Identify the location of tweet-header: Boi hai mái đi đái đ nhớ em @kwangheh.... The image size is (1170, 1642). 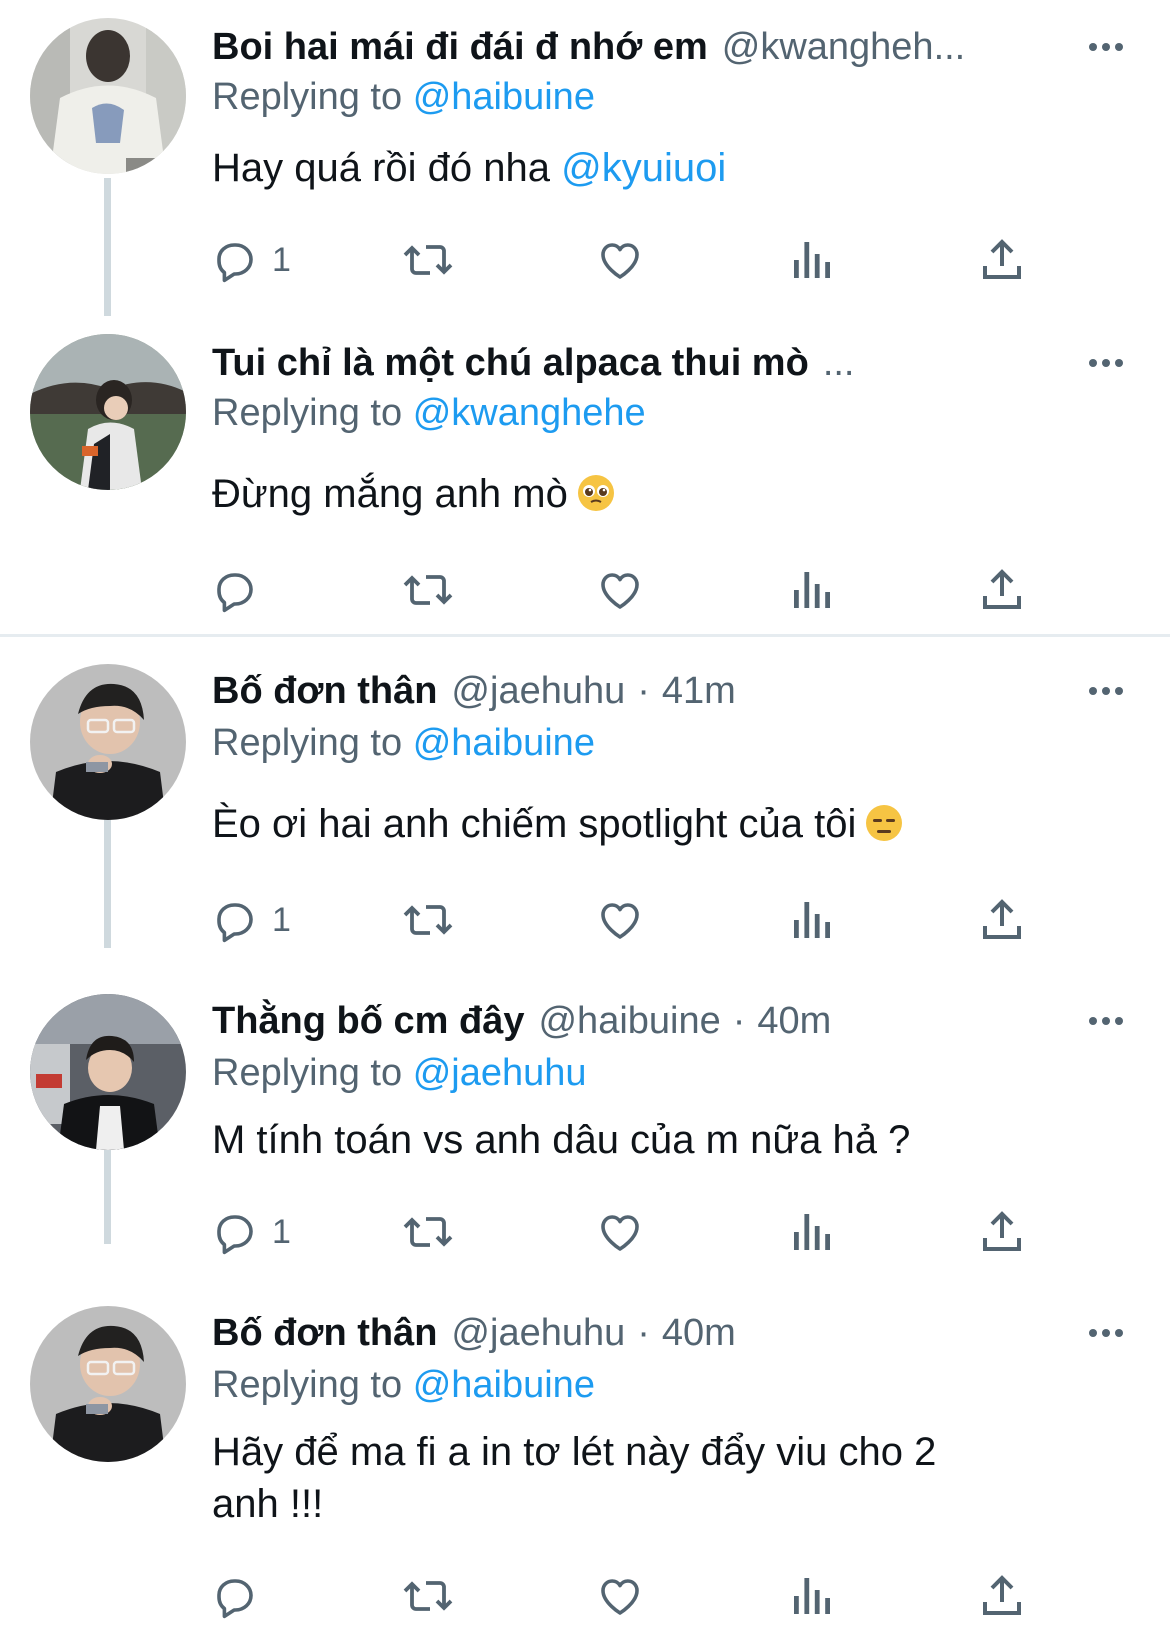
(588, 47).